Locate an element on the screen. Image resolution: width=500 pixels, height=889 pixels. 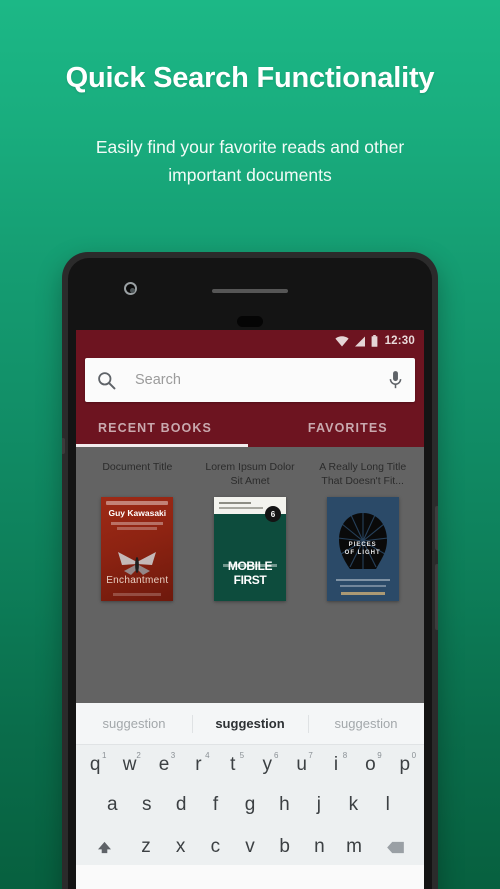
phone-power-button is located at coordinates (436, 528).